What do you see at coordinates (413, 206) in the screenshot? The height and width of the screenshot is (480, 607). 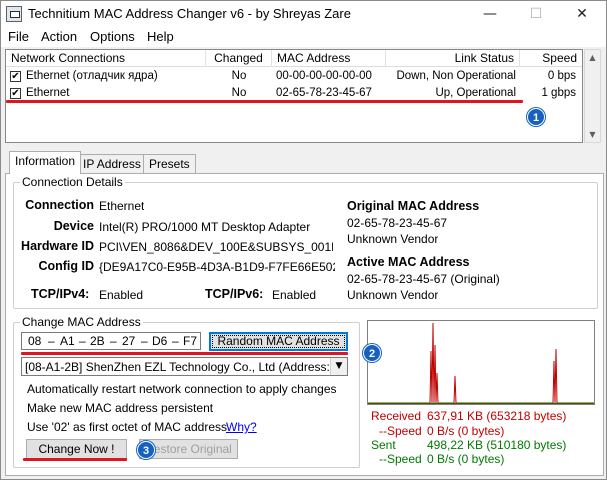 I see `original-mac-title: Original MAC Address` at bounding box center [413, 206].